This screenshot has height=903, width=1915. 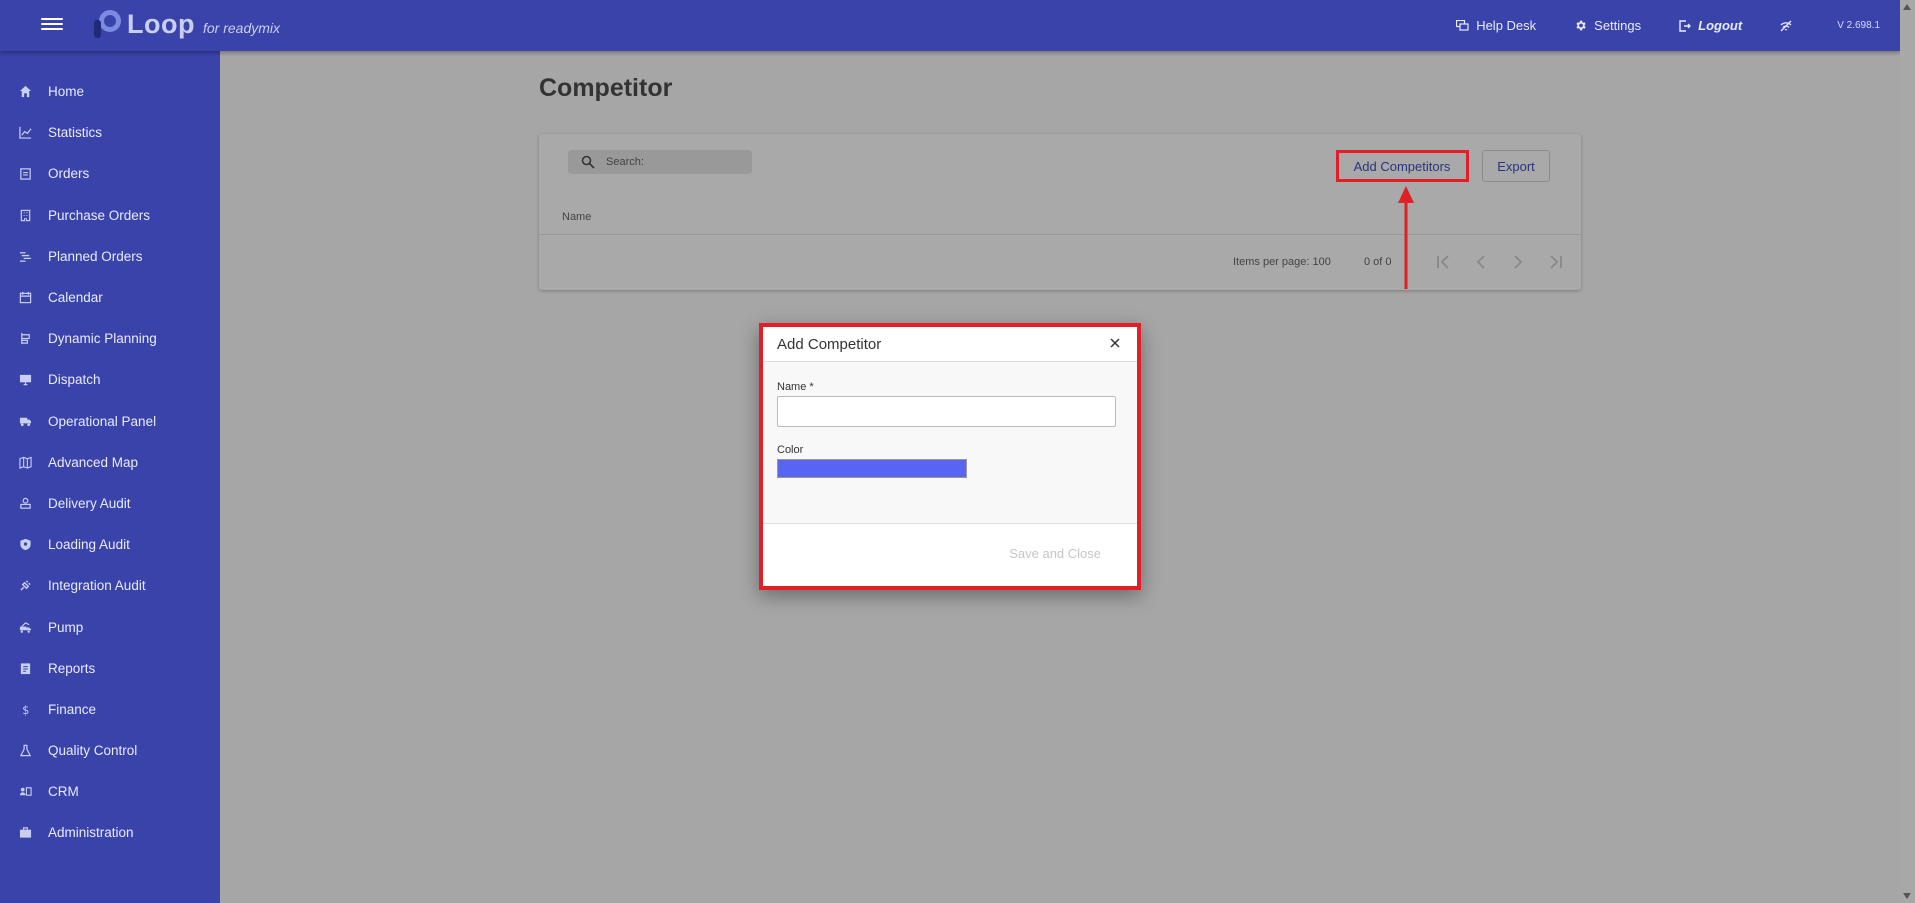 I want to click on name-field, so click(x=946, y=411).